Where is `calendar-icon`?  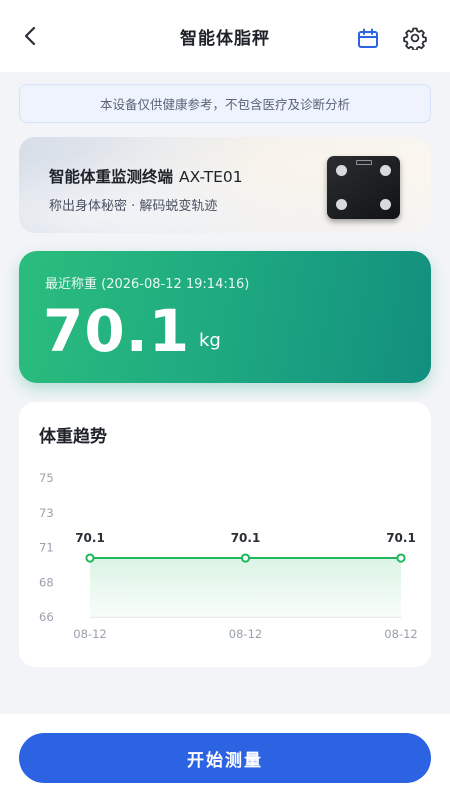
calendar-icon is located at coordinates (368, 38).